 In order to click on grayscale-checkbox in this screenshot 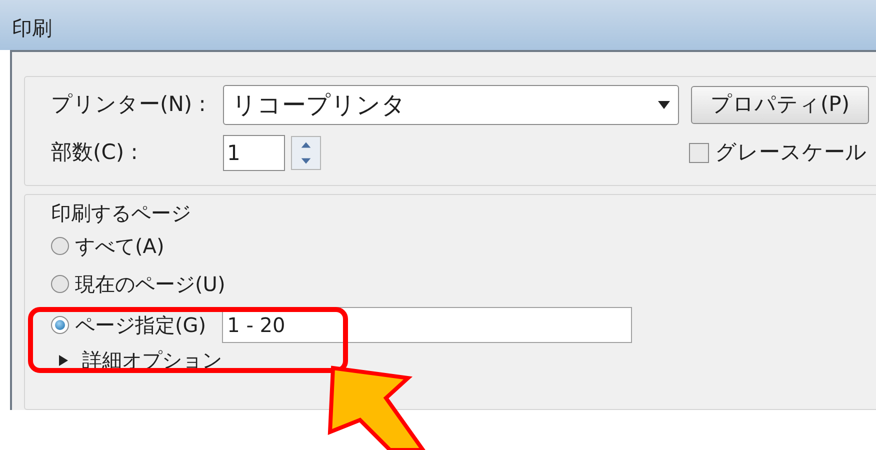, I will do `click(699, 153)`.